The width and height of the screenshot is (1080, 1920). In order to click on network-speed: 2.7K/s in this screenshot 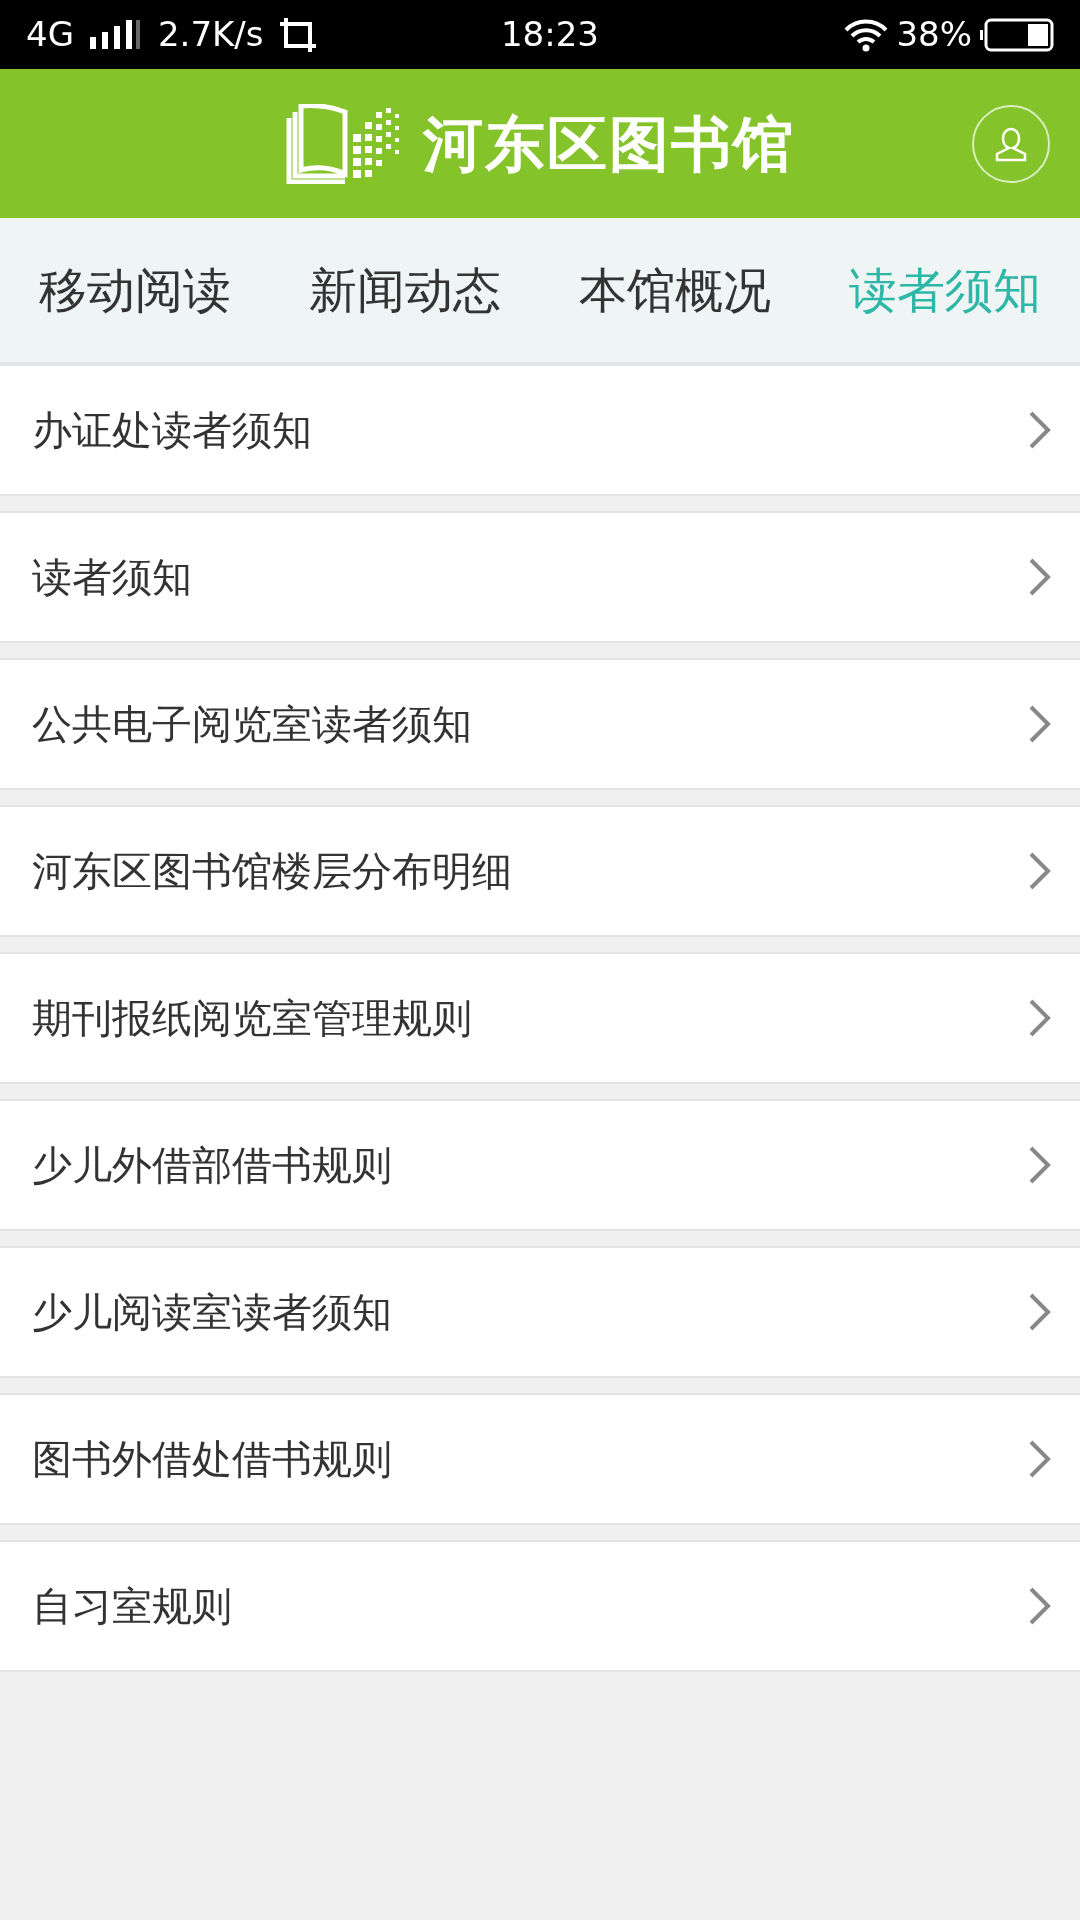, I will do `click(211, 34)`.